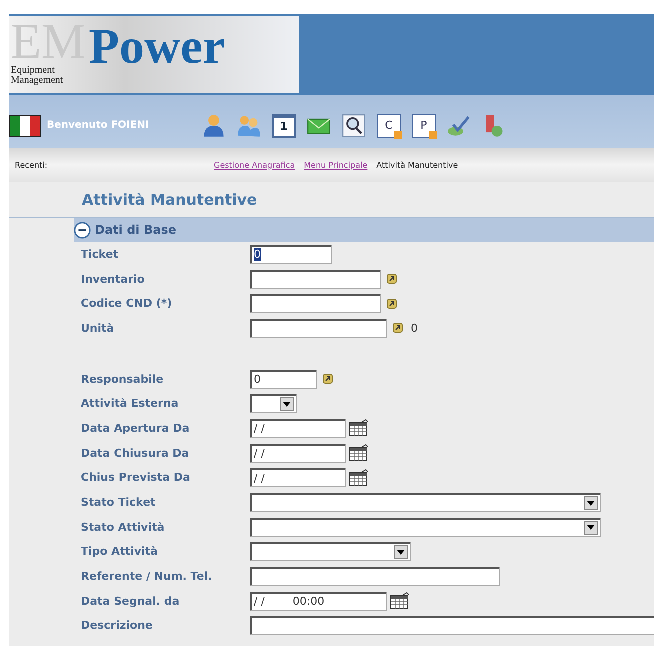 This screenshot has width=654, height=650. Describe the element at coordinates (214, 126) in the screenshot. I see `person-icon` at that location.